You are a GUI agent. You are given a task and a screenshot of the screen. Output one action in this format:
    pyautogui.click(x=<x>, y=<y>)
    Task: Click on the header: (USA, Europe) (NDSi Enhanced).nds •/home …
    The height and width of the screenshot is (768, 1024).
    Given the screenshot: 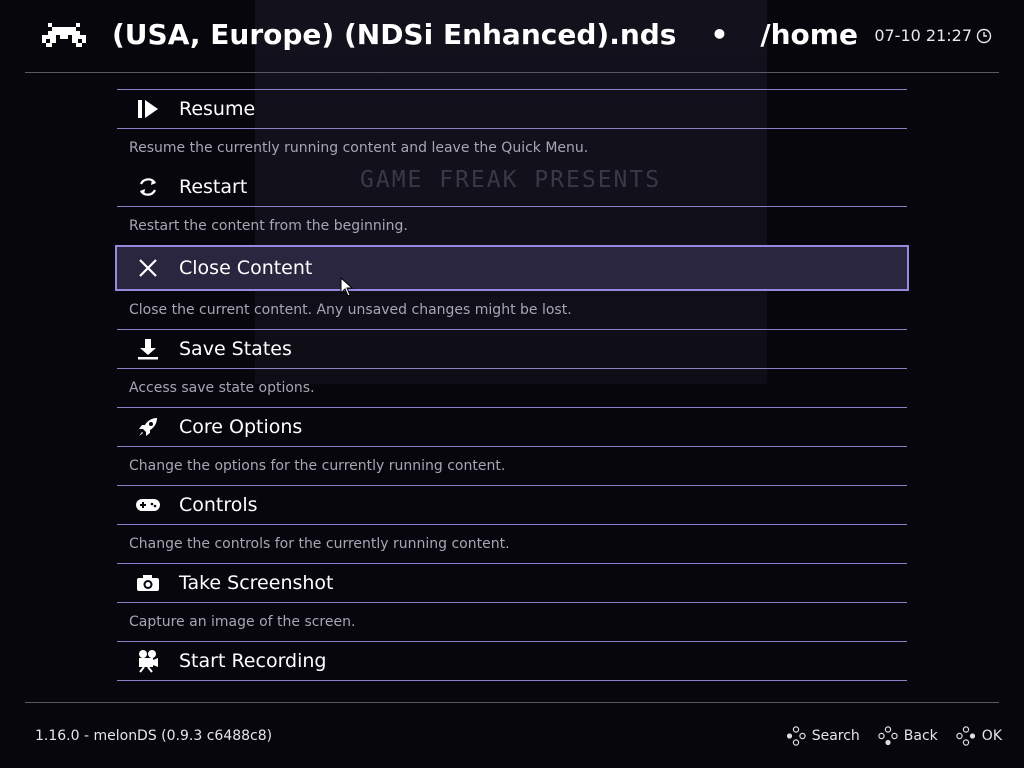 What is the action you would take?
    pyautogui.click(x=512, y=36)
    